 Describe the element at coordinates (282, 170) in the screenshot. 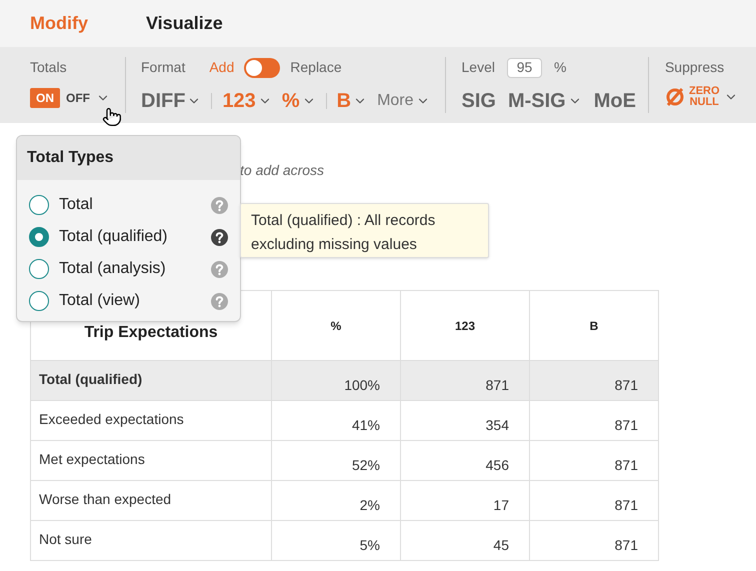

I see `hint-text: to add across` at that location.